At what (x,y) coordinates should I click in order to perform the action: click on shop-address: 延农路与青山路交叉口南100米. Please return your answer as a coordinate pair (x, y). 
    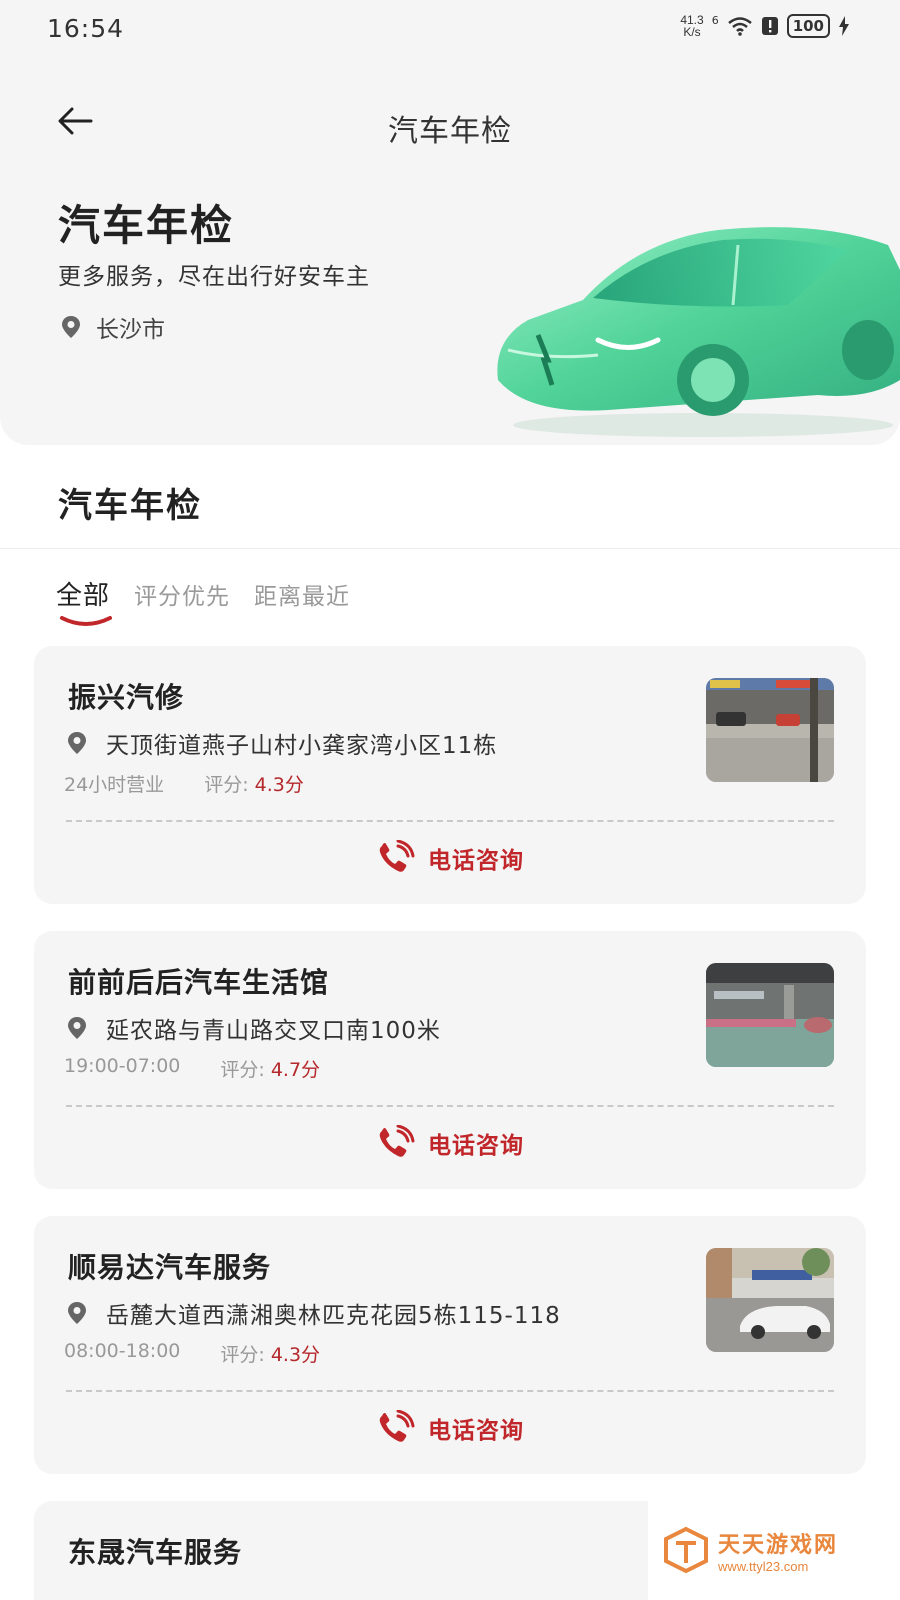
    Looking at the image, I should click on (252, 1028).